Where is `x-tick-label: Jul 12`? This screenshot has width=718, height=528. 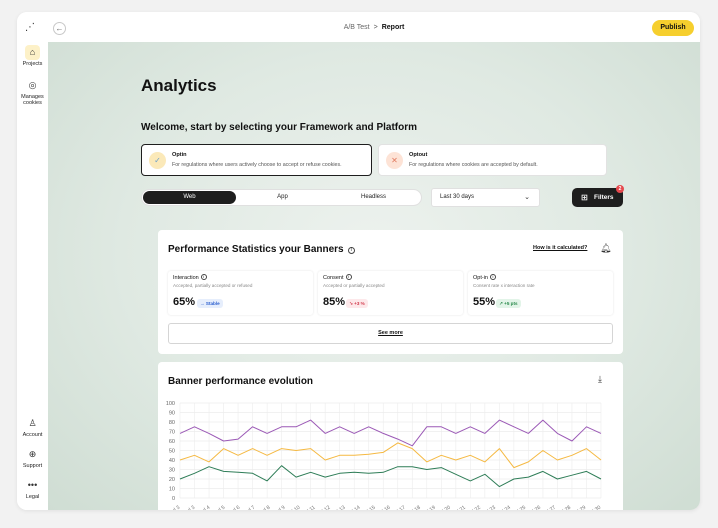
x-tick-label: Jul 12 is located at coordinates (324, 507).